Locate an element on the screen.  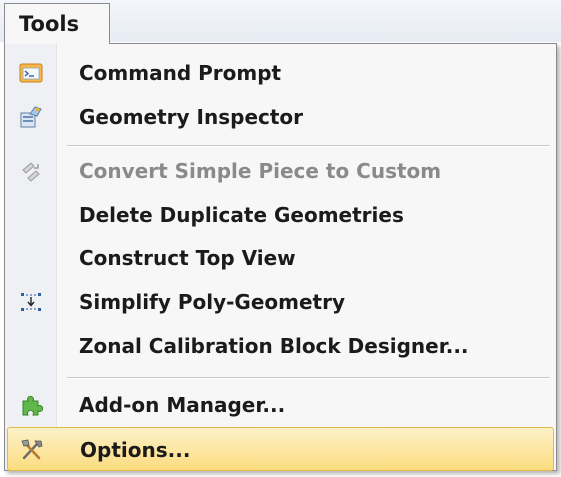
menu-item-label: Simplify Poly-Geometry is located at coordinates (212, 302).